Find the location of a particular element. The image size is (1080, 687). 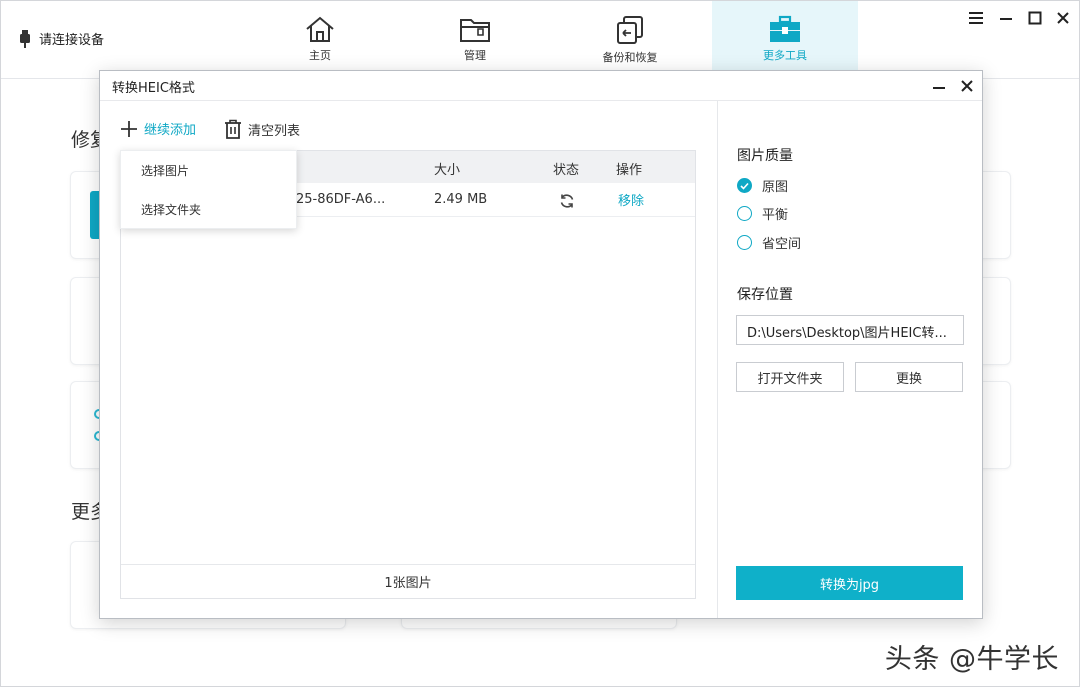

column-status: 状态 is located at coordinates (566, 170).